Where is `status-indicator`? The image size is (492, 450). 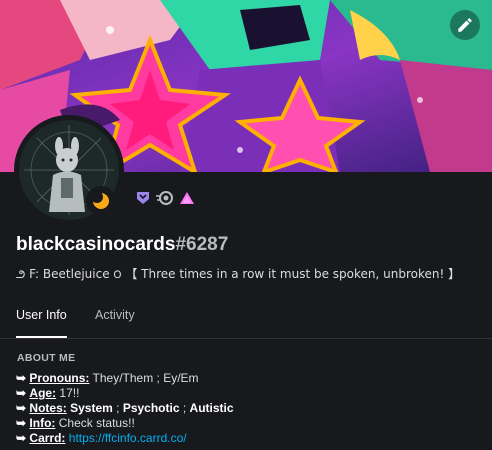
status-indicator is located at coordinates (101, 201).